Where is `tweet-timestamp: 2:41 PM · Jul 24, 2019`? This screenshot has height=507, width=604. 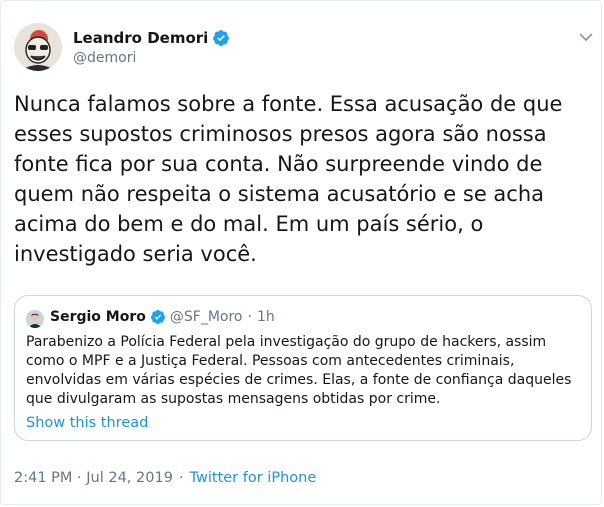 tweet-timestamp: 2:41 PM · Jul 24, 2019 is located at coordinates (93, 478).